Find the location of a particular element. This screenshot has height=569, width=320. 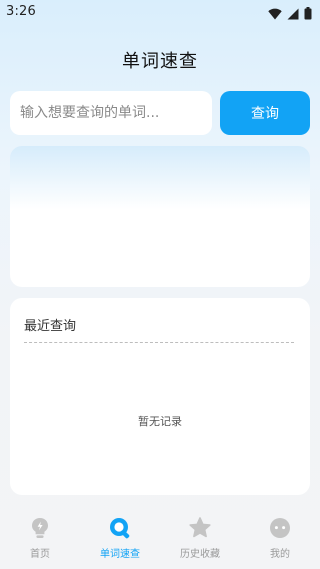

search-input is located at coordinates (111, 113).